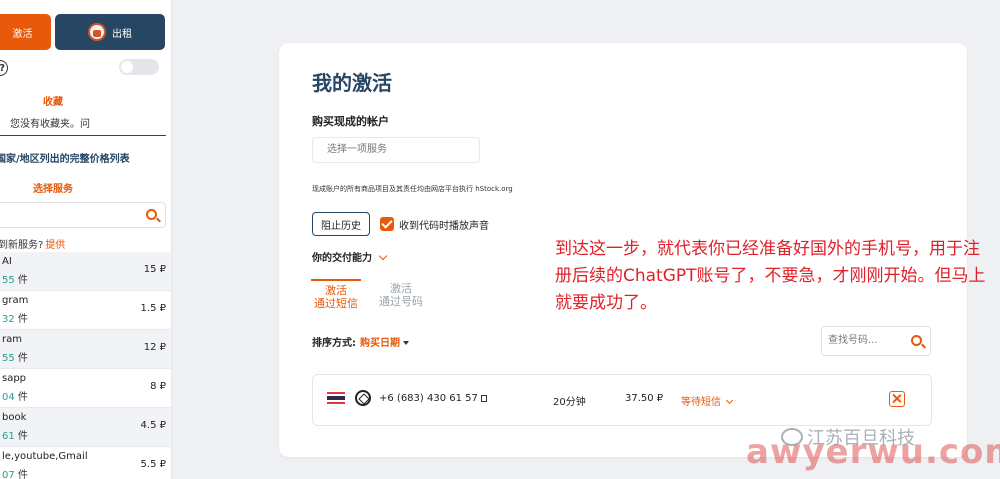 The width and height of the screenshot is (1000, 479). What do you see at coordinates (25, 32) in the screenshot?
I see `activate-button: 激活` at bounding box center [25, 32].